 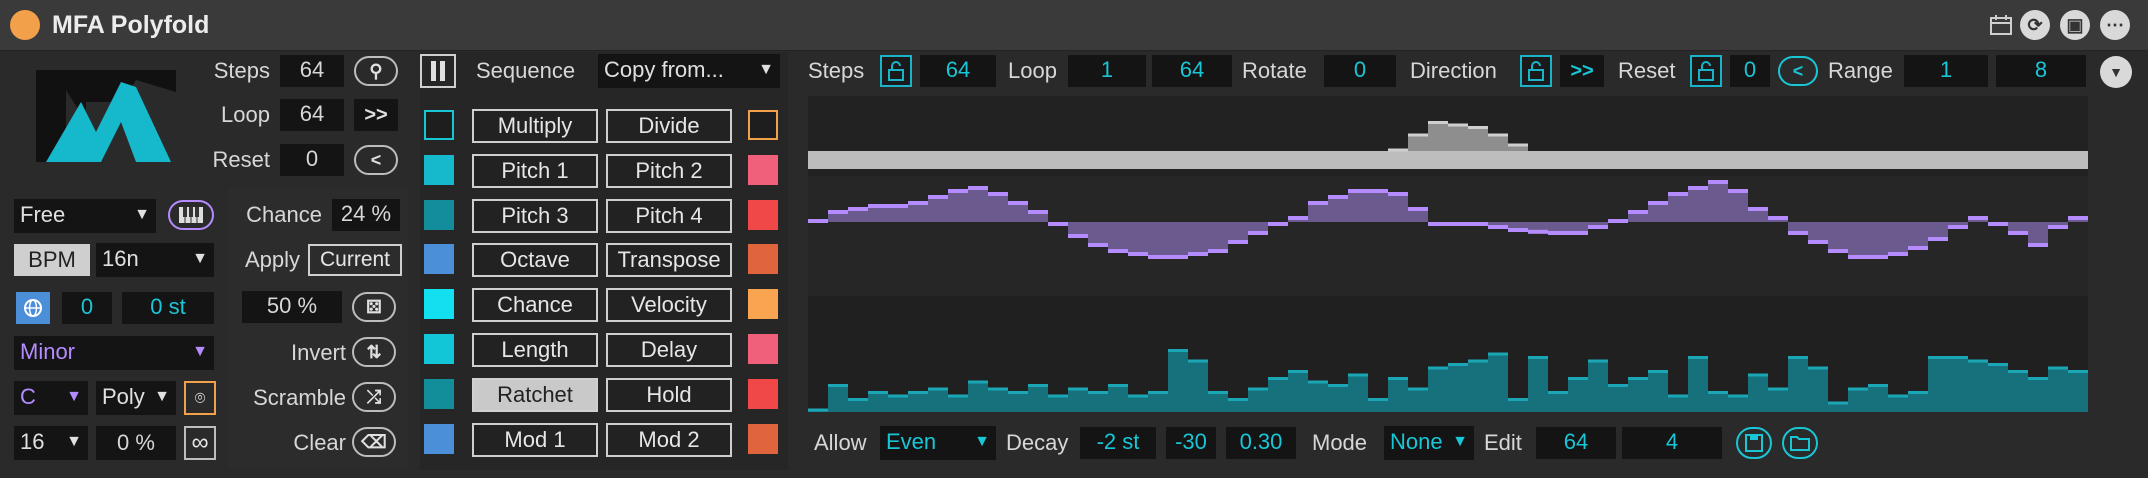 I want to click on transpose-value: 0, so click(x=87, y=308).